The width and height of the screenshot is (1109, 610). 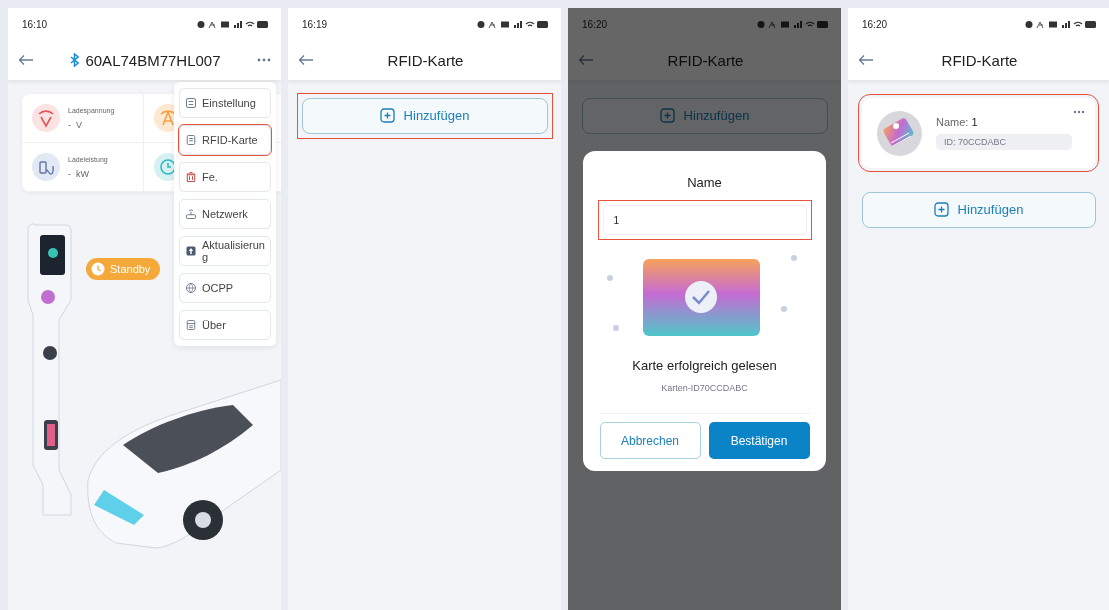 What do you see at coordinates (153, 60) in the screenshot?
I see `screen-title: 60AL74BM77HL007` at bounding box center [153, 60].